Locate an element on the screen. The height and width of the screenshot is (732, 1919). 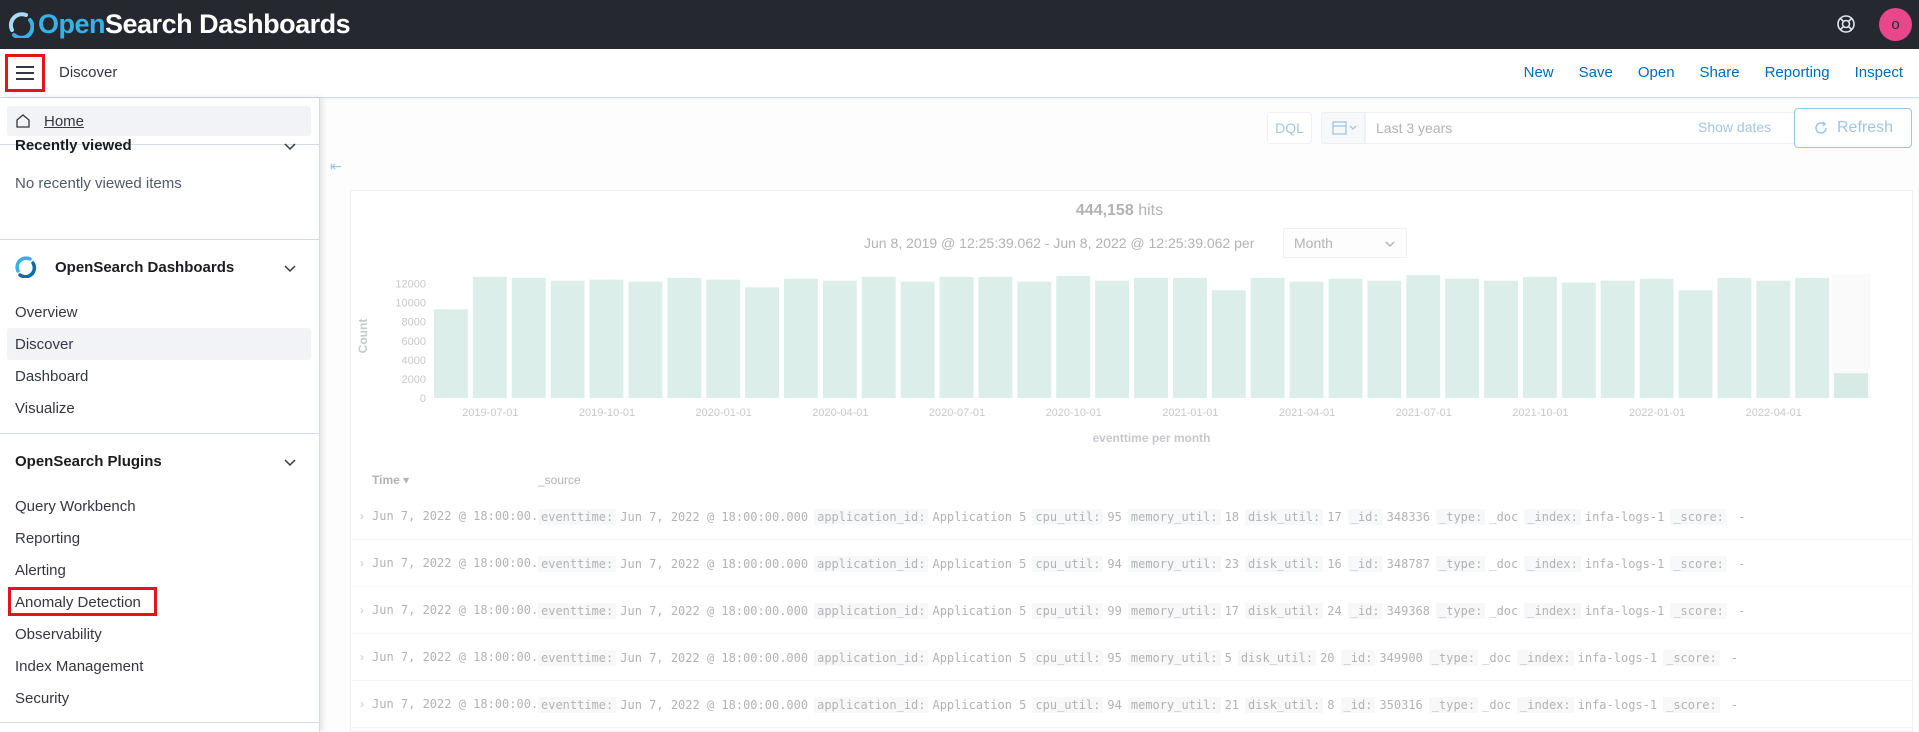
date-quick-select is located at coordinates (1343, 128).